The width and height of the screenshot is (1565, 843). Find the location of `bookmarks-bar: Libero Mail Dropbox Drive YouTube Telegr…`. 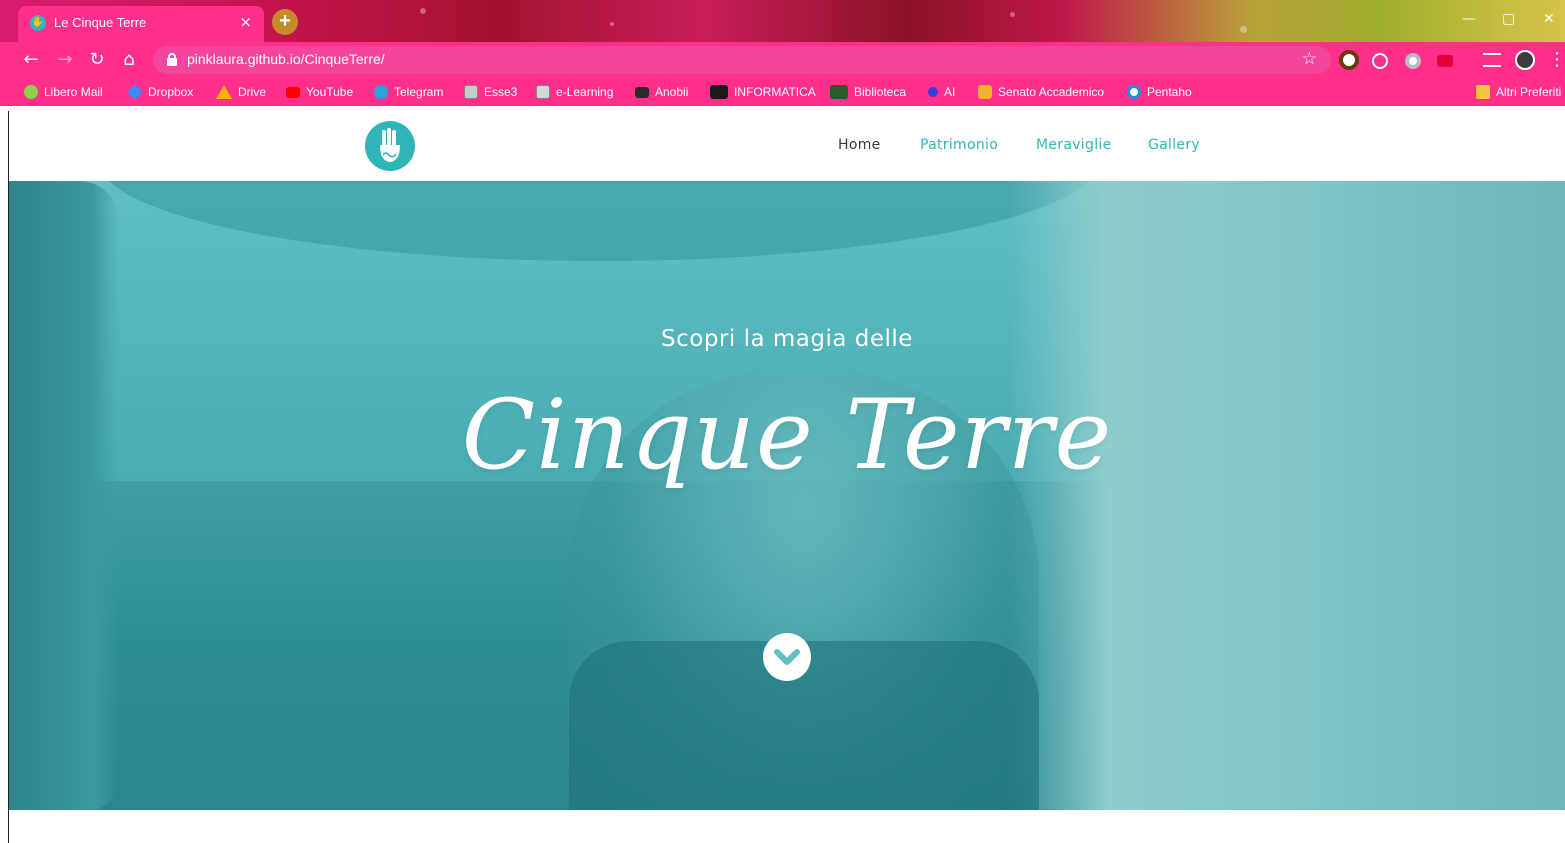

bookmarks-bar: Libero Mail Dropbox Drive YouTube Telegr… is located at coordinates (782, 92).